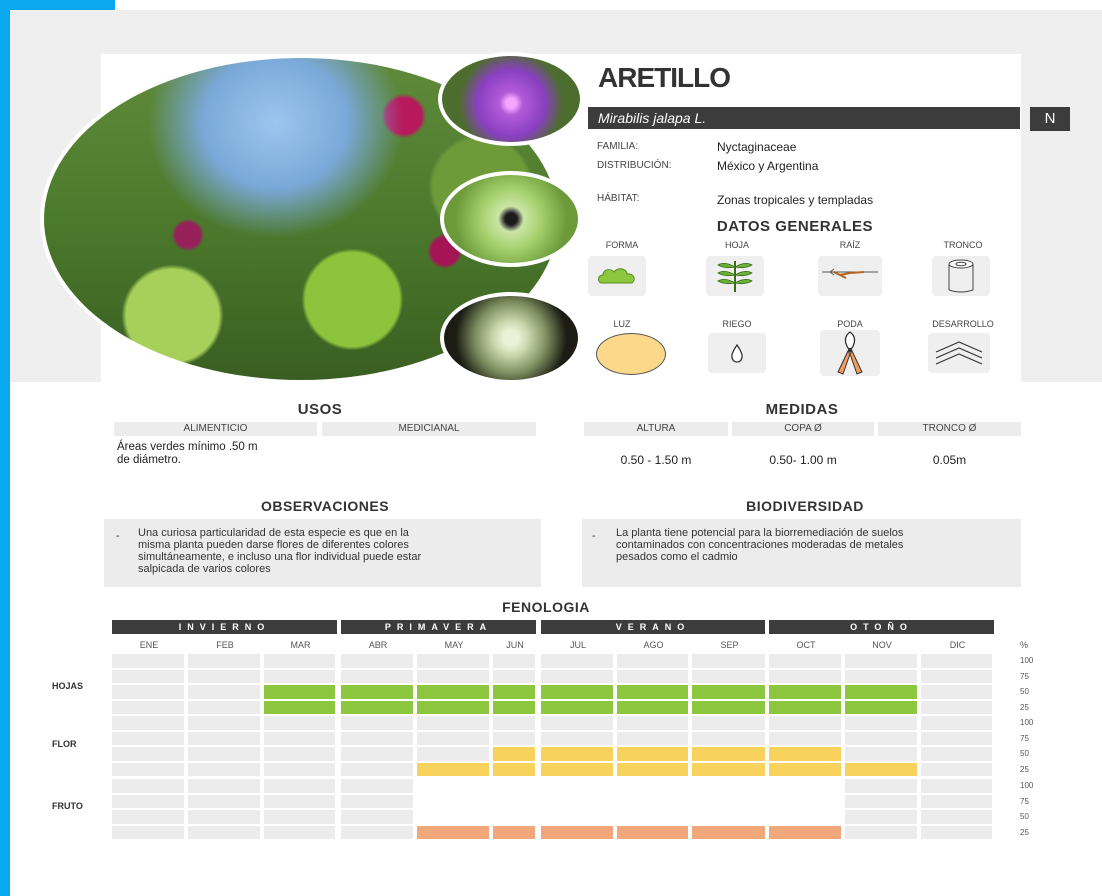 This screenshot has height=896, width=1102. What do you see at coordinates (963, 324) in the screenshot?
I see `desarrollo-label: DESARROLLO` at bounding box center [963, 324].